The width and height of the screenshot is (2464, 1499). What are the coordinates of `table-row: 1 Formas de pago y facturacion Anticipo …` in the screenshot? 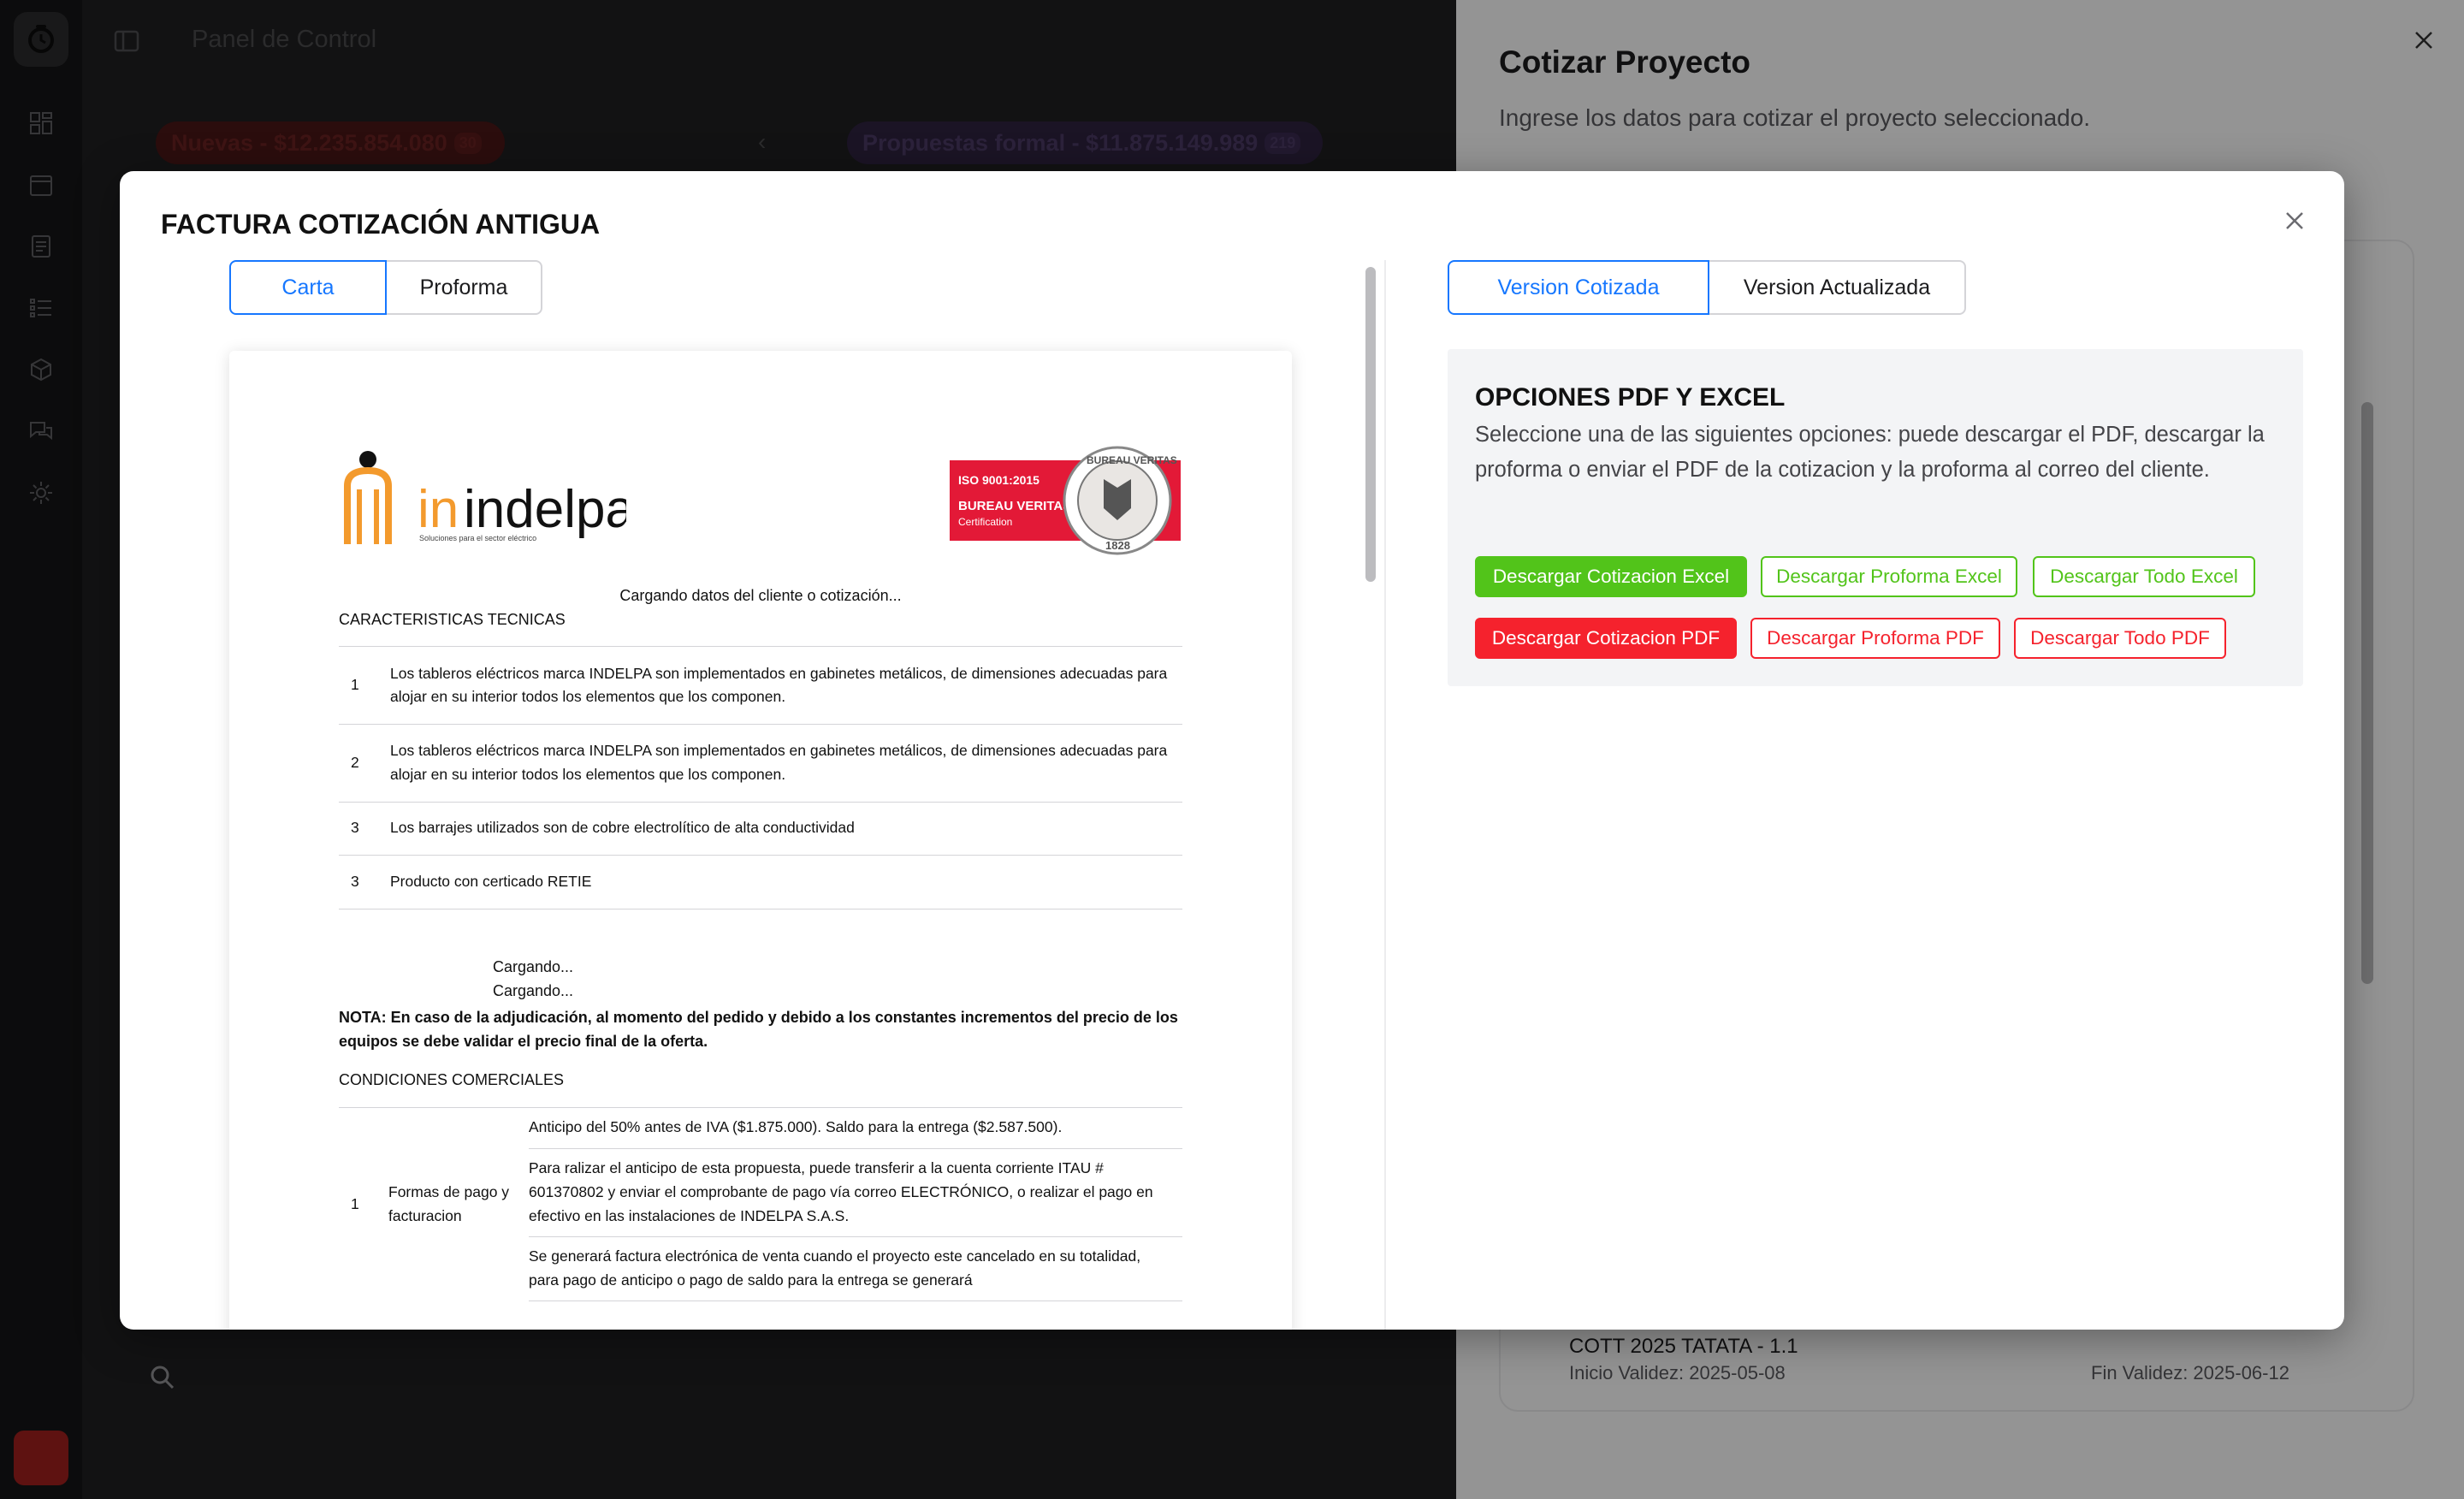 It's located at (760, 1165).